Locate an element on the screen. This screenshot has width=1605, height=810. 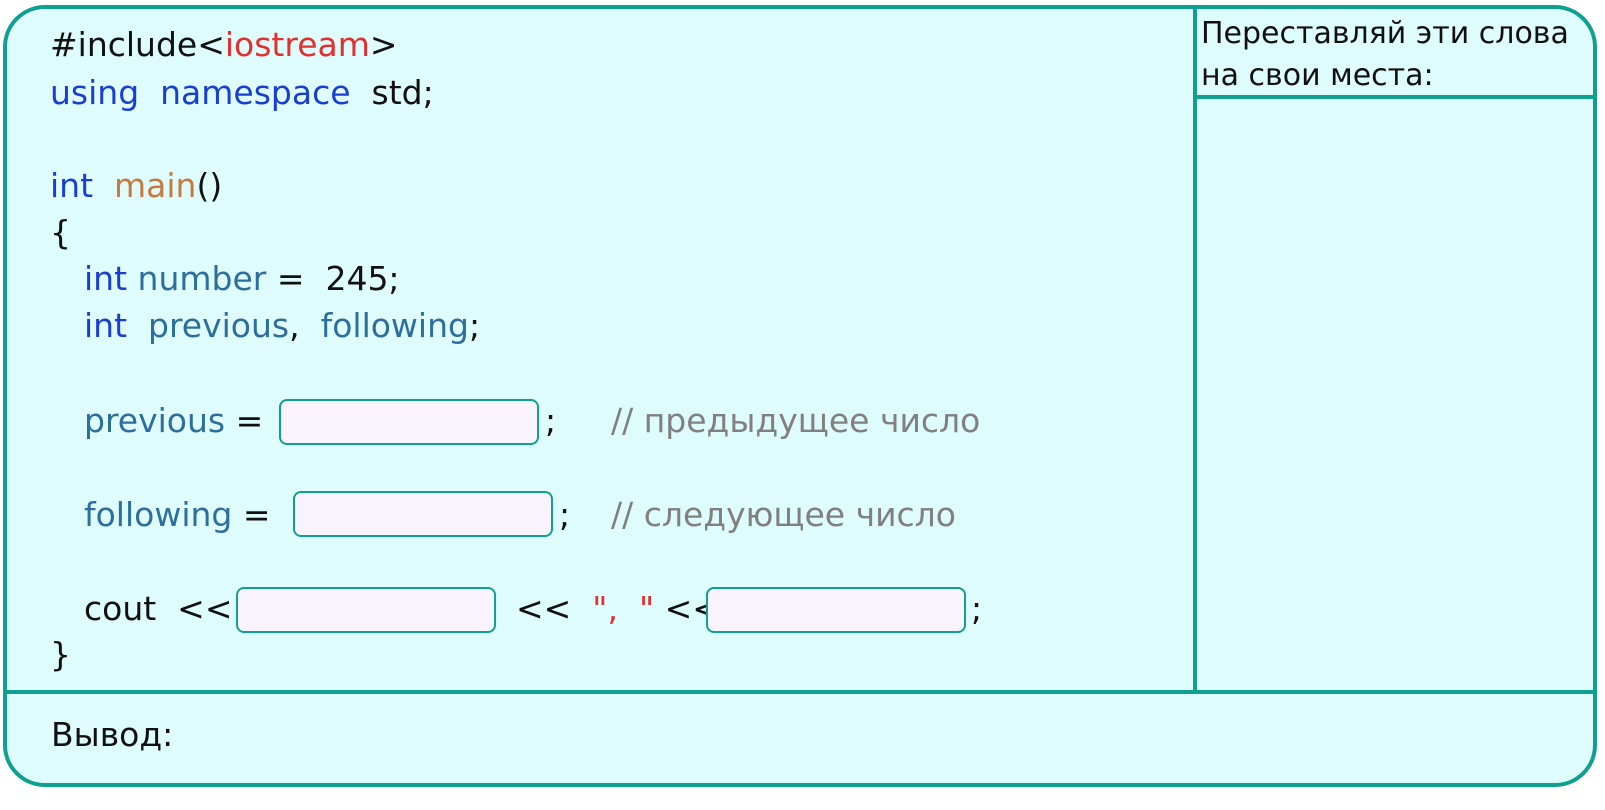
decl-semicolon: ; is located at coordinates (474, 325).